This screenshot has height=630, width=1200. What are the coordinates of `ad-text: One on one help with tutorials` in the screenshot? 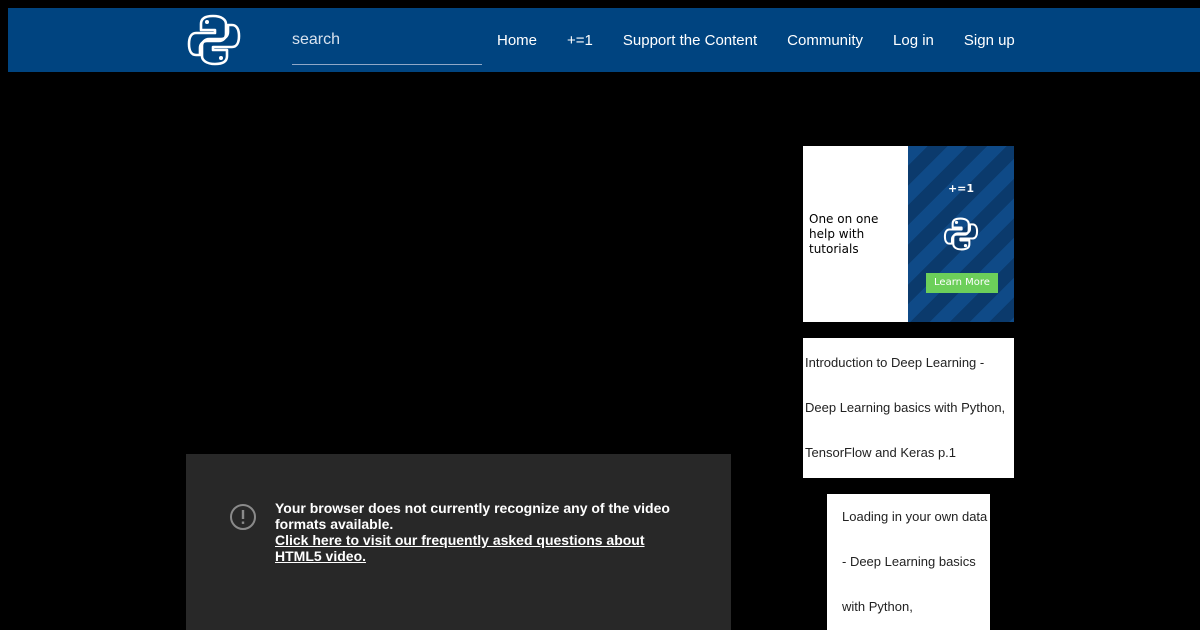 It's located at (844, 234).